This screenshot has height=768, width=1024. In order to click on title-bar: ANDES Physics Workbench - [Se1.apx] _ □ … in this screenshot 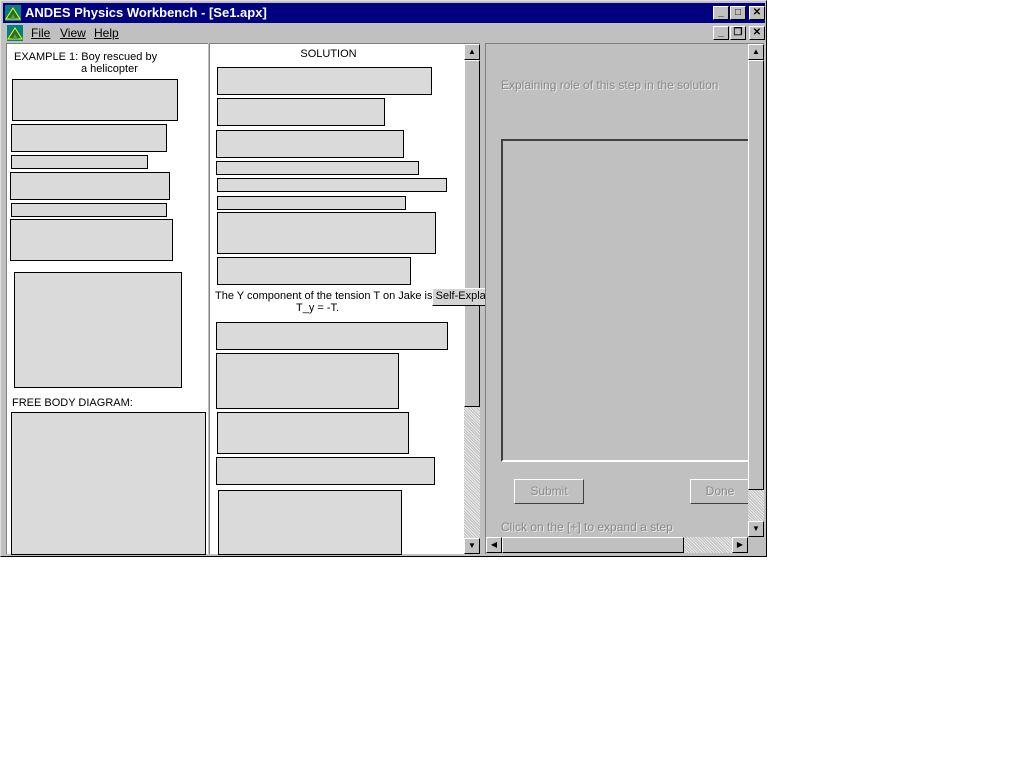, I will do `click(384, 13)`.